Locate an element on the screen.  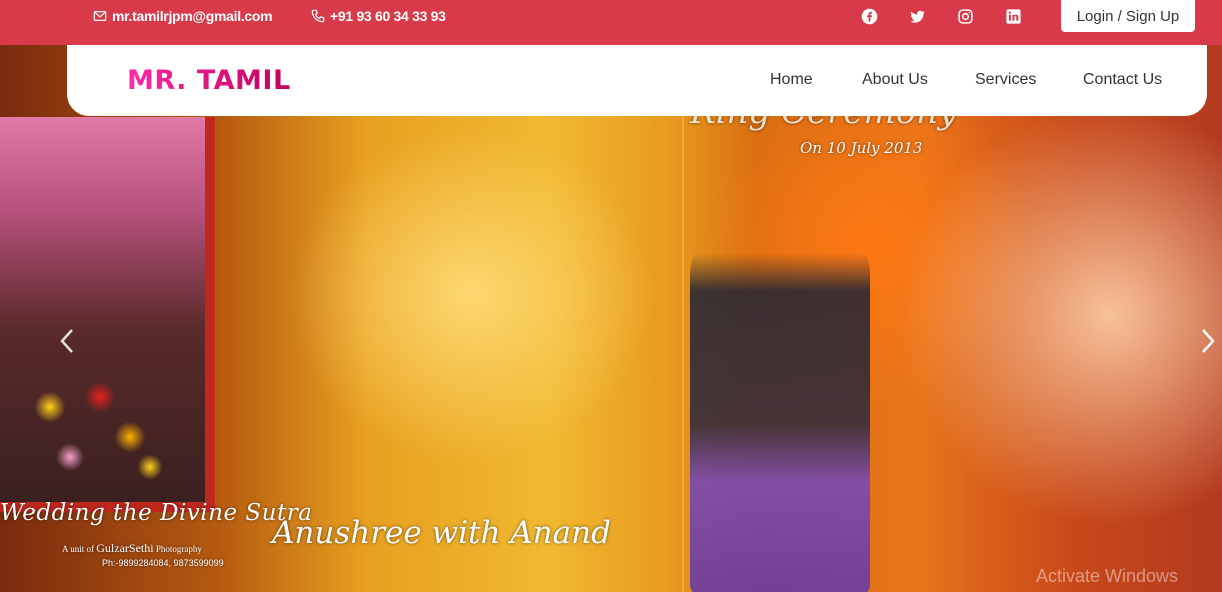
chevron-right-icon is located at coordinates (1208, 341).